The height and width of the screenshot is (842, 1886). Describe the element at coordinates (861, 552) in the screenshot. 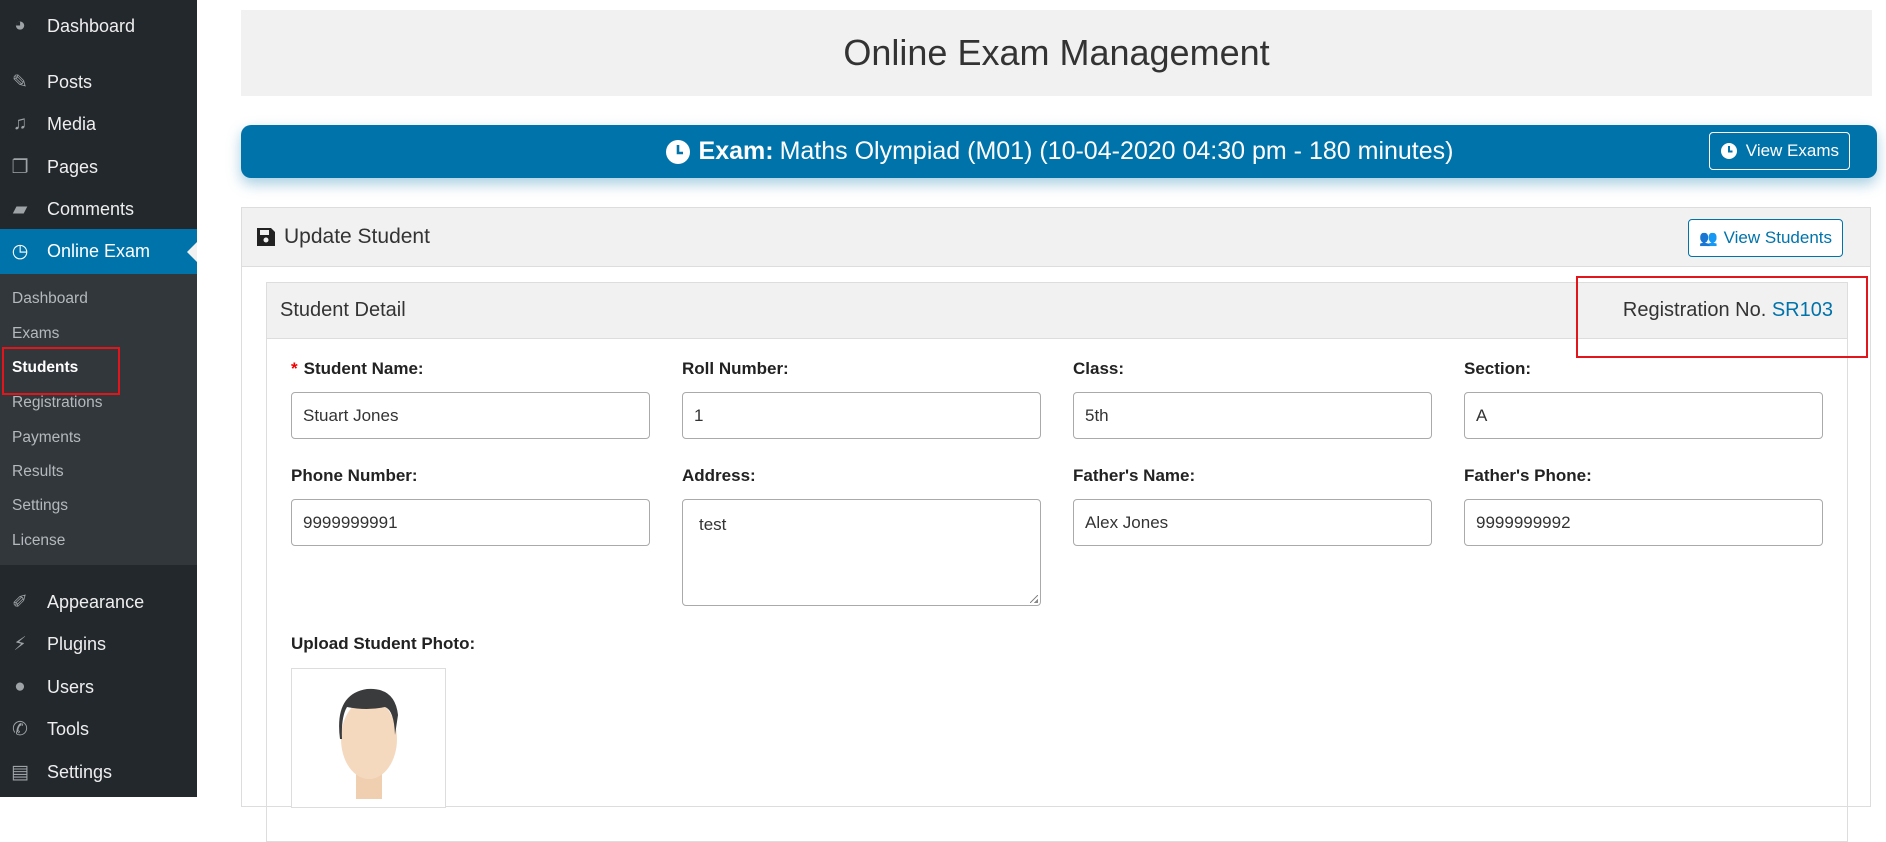

I see `address-textarea: test` at that location.